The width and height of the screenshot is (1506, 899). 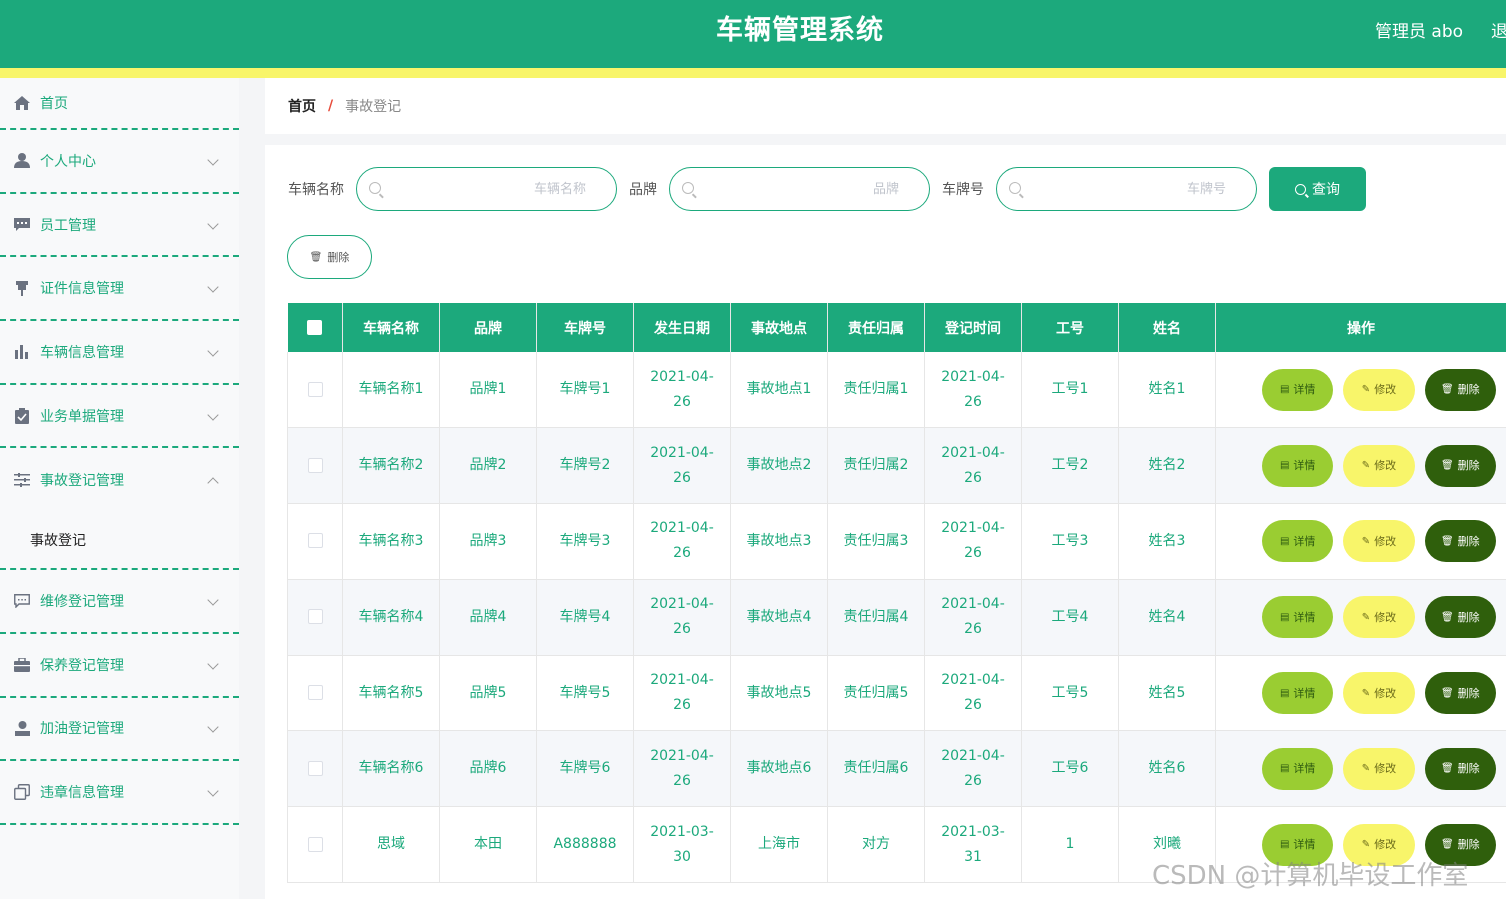 I want to click on search-form: 车辆名称 品牌 车牌号 查询, so click(x=827, y=189).